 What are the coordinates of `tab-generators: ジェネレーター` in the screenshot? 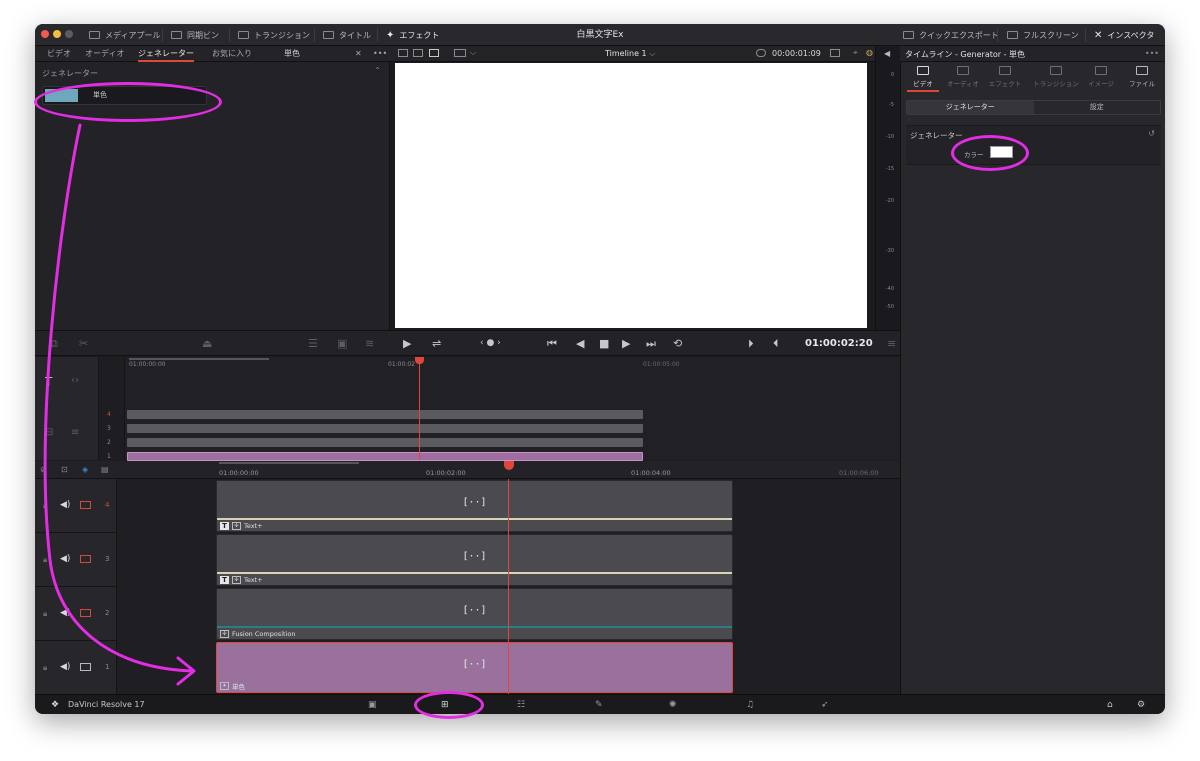 It's located at (166, 54).